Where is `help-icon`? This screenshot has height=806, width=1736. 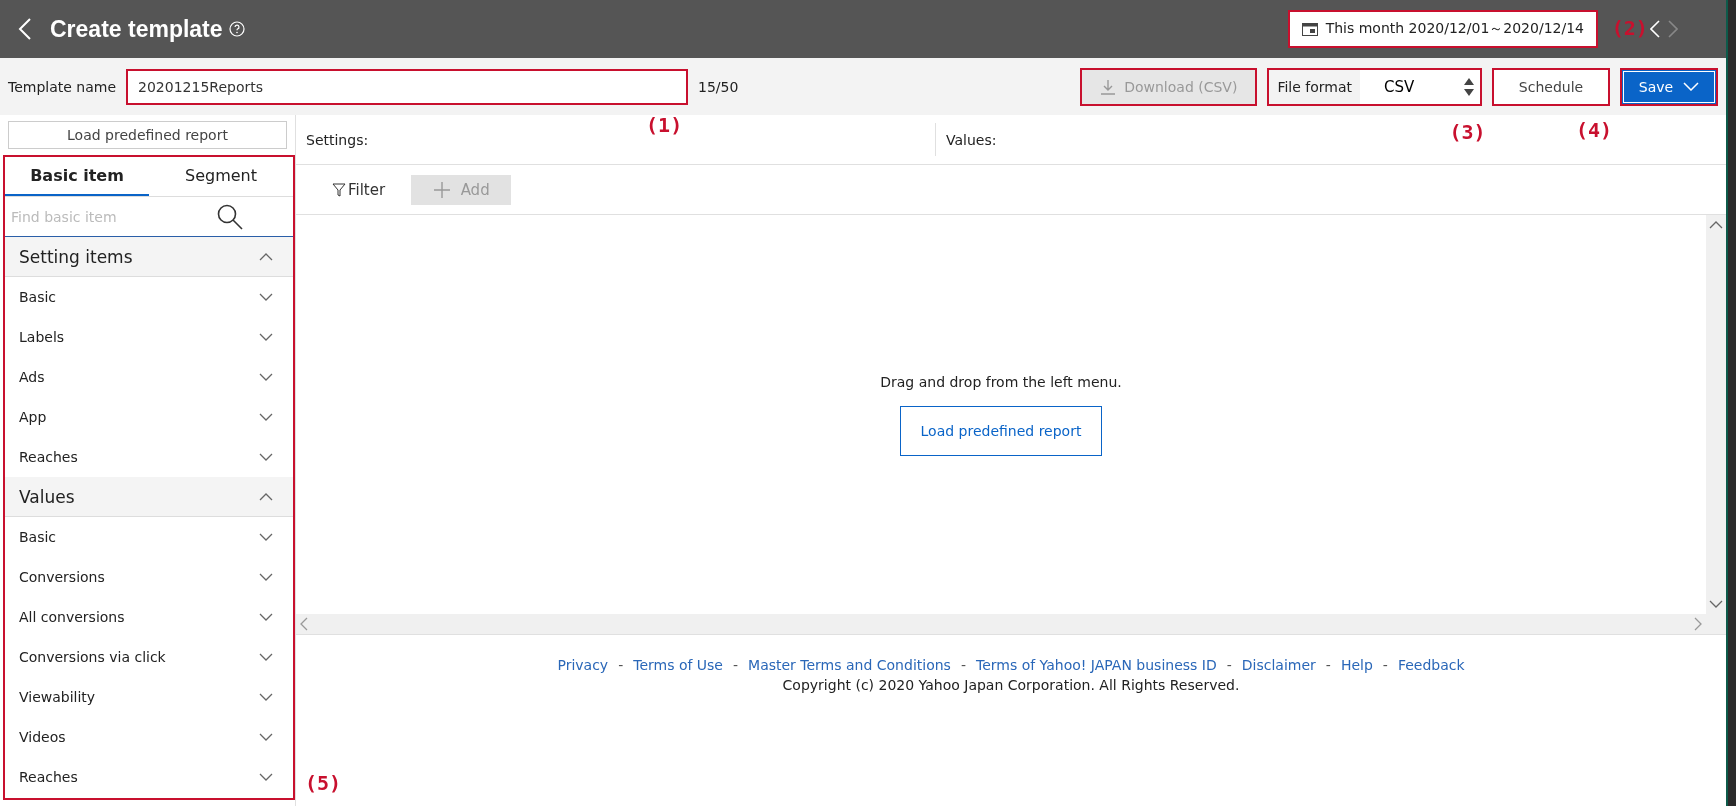
help-icon is located at coordinates (236, 29).